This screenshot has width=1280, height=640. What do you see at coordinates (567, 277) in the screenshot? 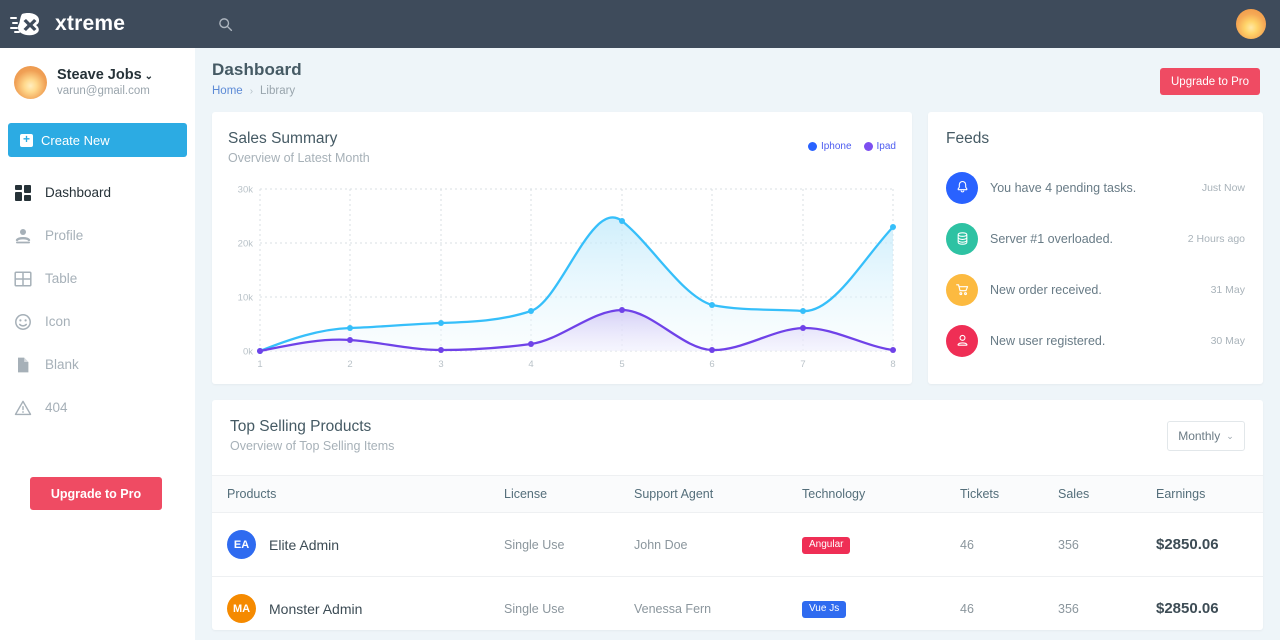
I see `sales-area-chart: 30k 20k 10k 0k 1 2 3 4 5 6 7 8` at bounding box center [567, 277].